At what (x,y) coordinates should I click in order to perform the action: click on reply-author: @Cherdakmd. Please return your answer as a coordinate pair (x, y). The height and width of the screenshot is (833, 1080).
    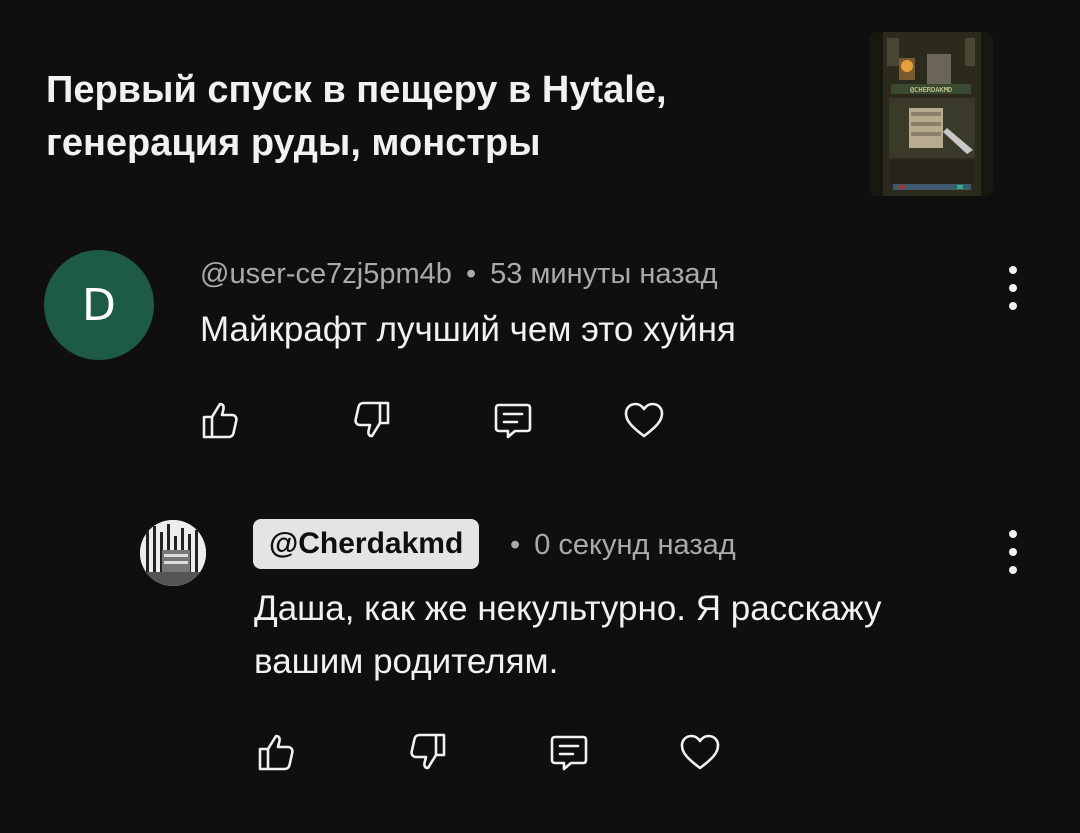
    Looking at the image, I should click on (366, 543).